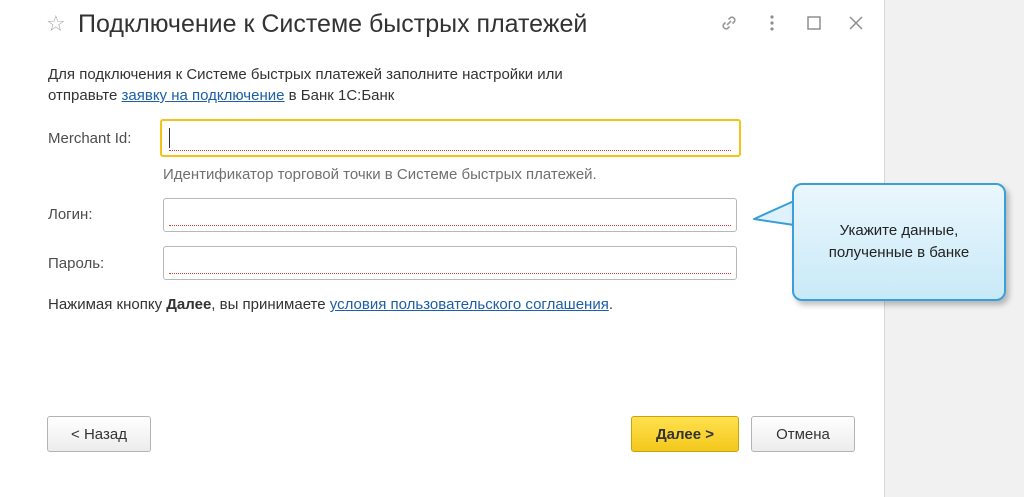  What do you see at coordinates (899, 230) in the screenshot?
I see `callout-line-1: Укажите данные,` at bounding box center [899, 230].